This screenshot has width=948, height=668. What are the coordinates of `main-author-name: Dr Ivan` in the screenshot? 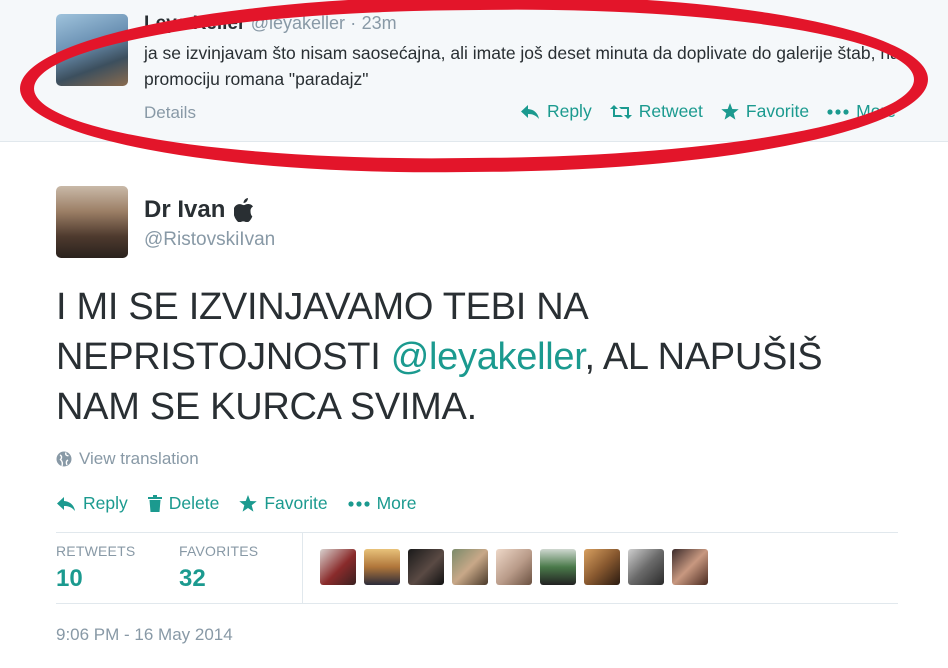 It's located at (199, 210).